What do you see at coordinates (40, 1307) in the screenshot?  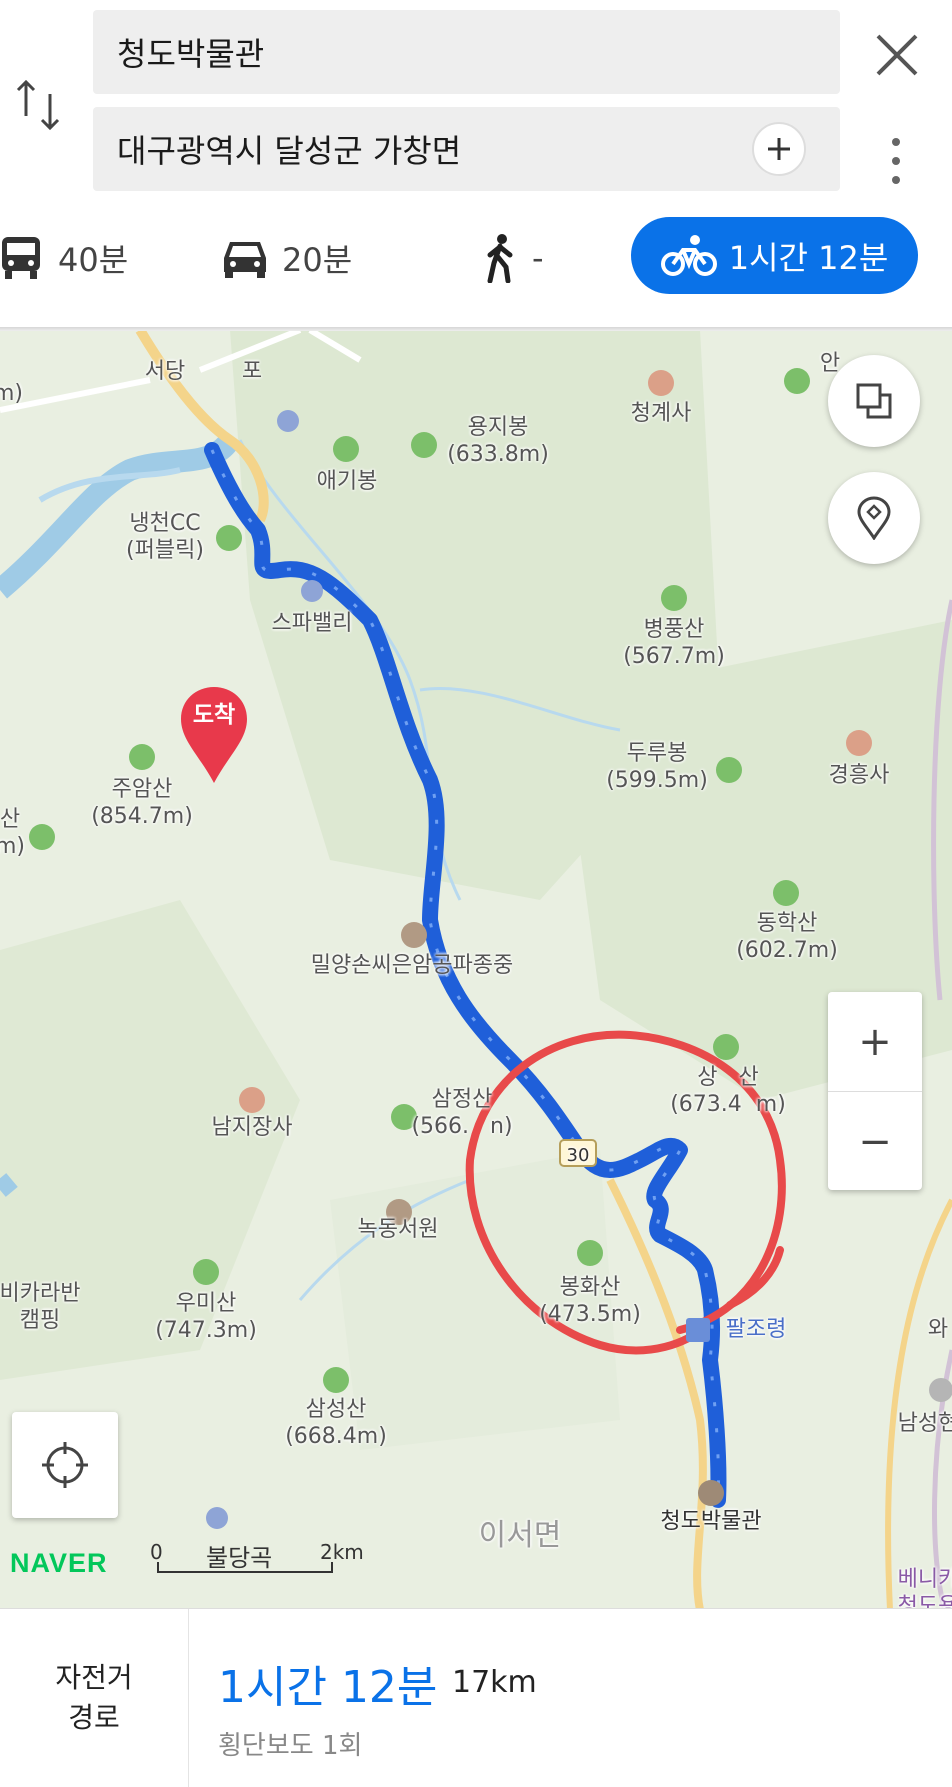 I see `map-label: 비카라반 캠핑` at bounding box center [40, 1307].